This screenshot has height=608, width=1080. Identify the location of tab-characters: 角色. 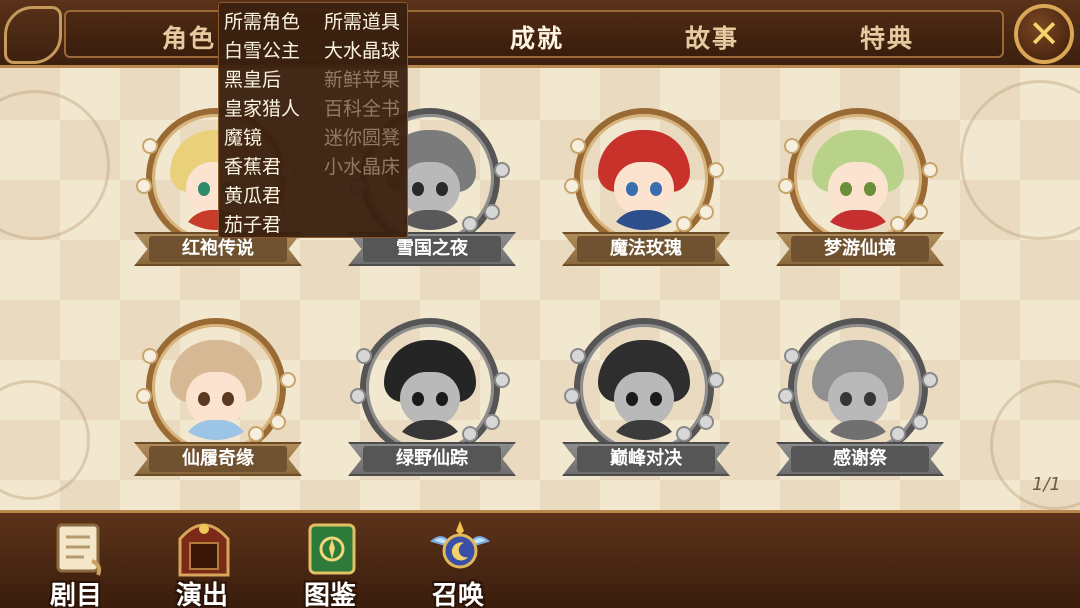
(189, 37).